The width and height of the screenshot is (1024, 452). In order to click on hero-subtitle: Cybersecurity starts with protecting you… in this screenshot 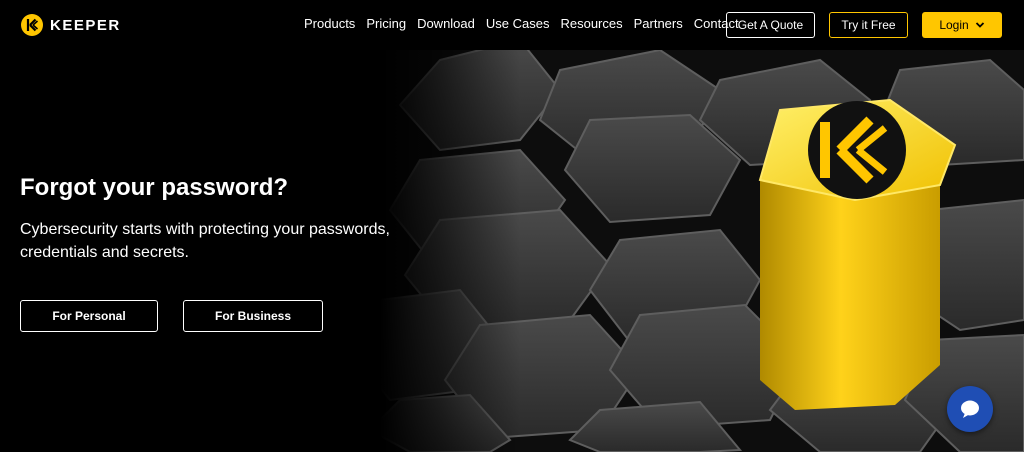, I will do `click(205, 241)`.